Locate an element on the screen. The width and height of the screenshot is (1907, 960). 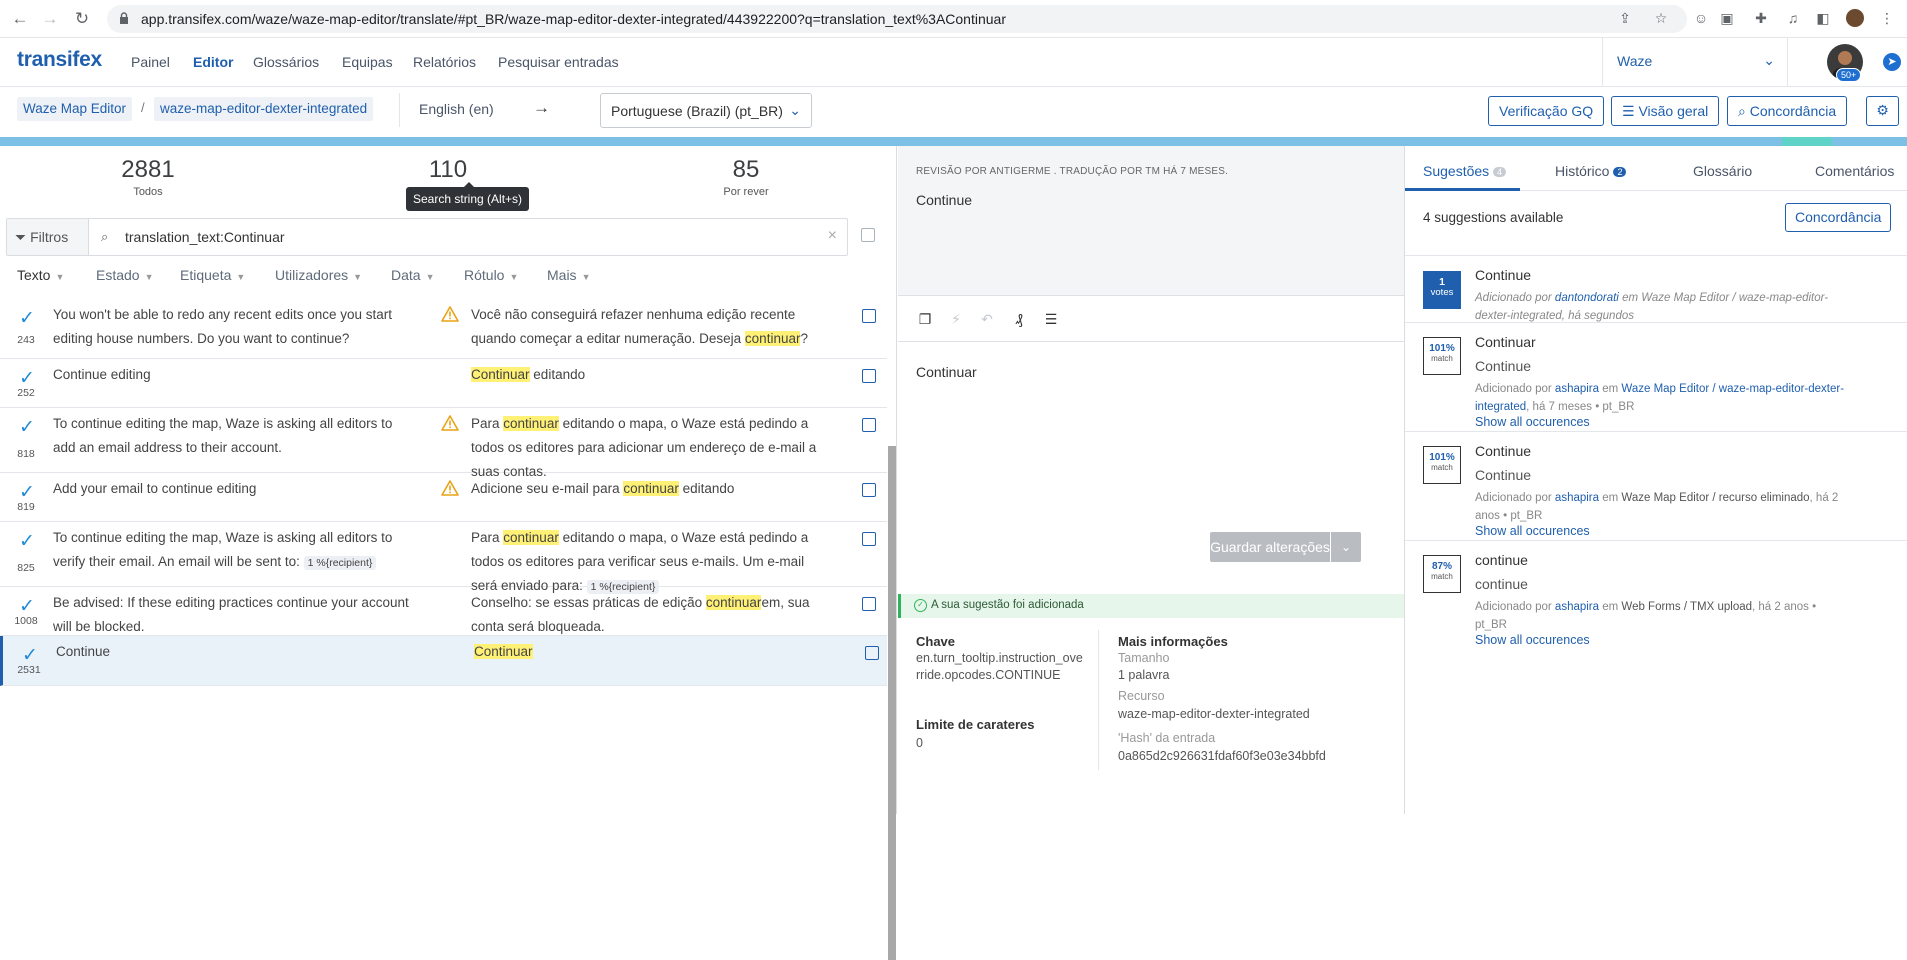
lightning-icon: ⚡ is located at coordinates (956, 319).